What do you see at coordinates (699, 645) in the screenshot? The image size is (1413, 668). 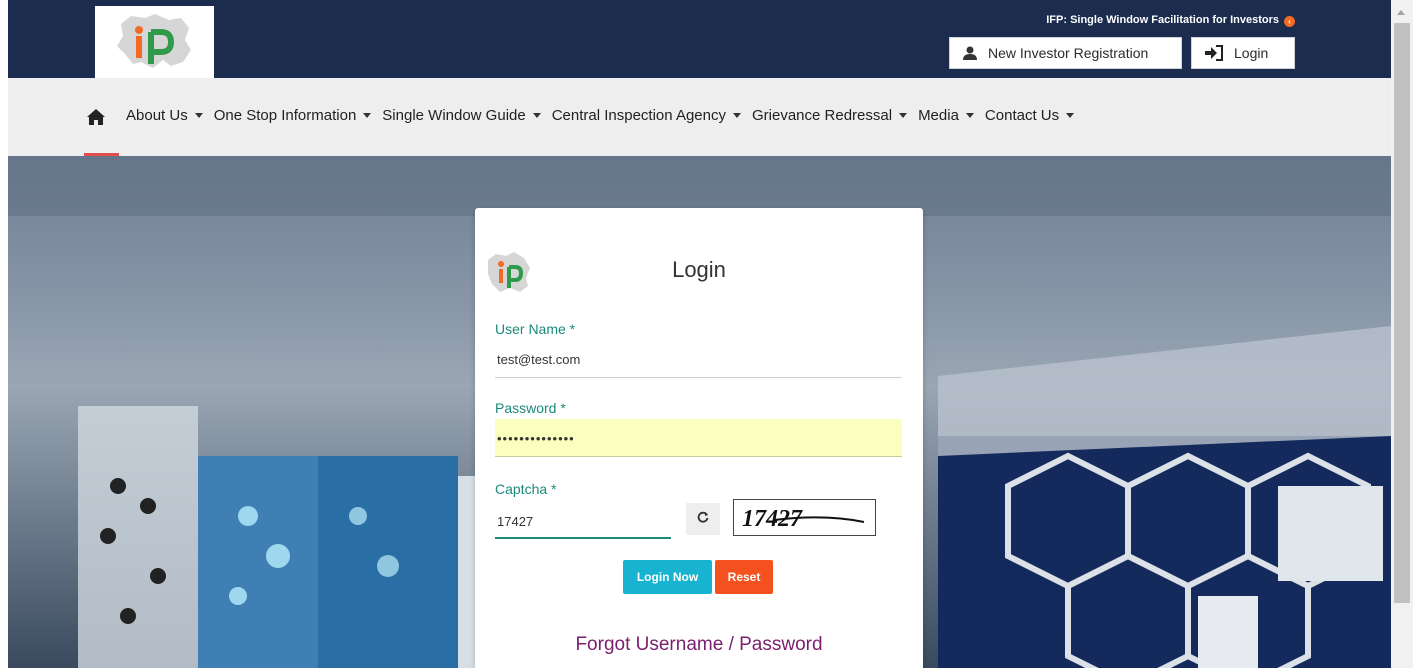 I see `forgot-credentials-link: Forgot Username / Password` at bounding box center [699, 645].